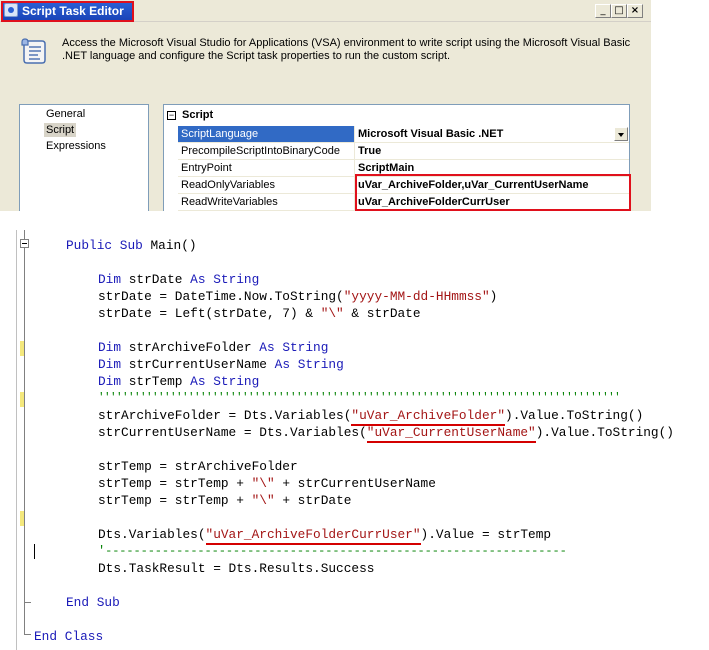  Describe the element at coordinates (169, 245) in the screenshot. I see `main-signature: Main()` at that location.